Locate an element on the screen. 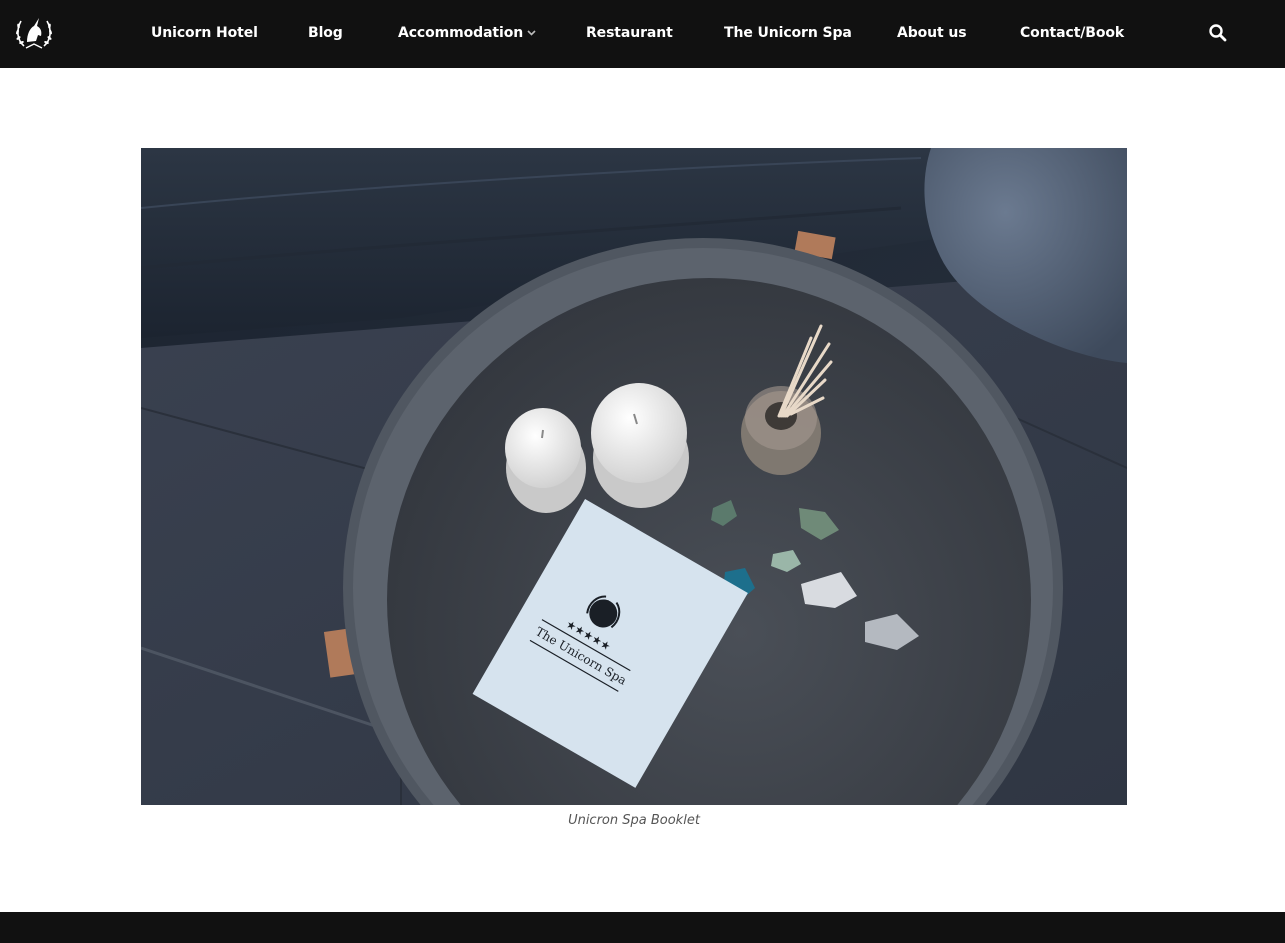 The height and width of the screenshot is (943, 1285). nav-contact-book: Contact/Book is located at coordinates (1072, 34).